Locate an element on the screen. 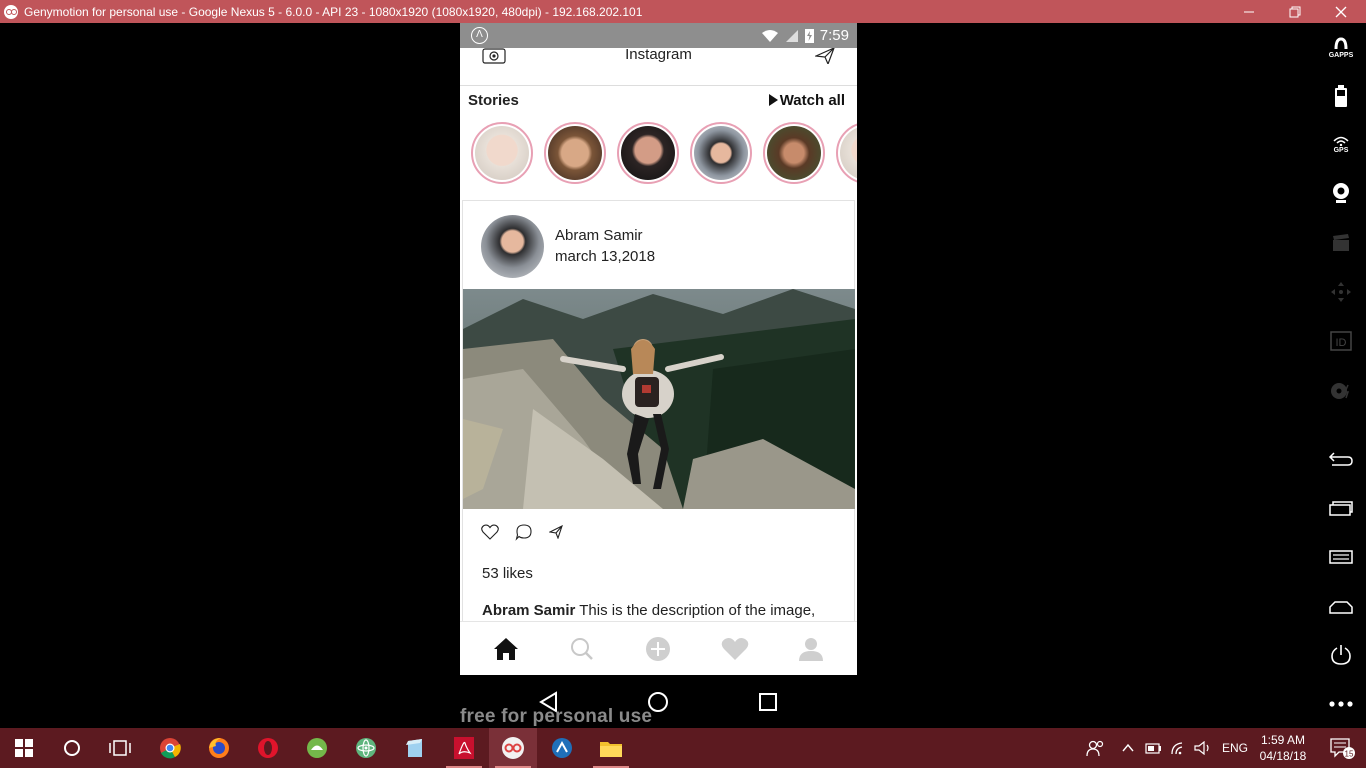 The image size is (1366, 768). tab-profile is located at coordinates (811, 649).